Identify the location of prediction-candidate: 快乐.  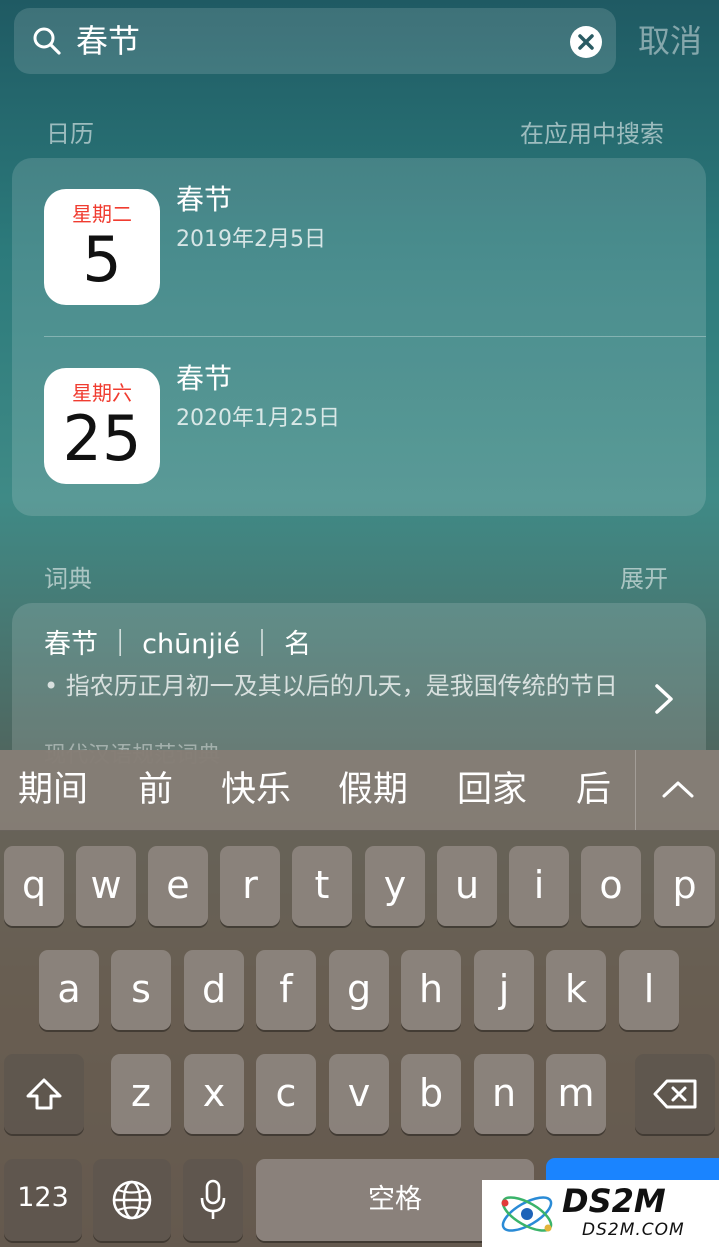
(256, 790).